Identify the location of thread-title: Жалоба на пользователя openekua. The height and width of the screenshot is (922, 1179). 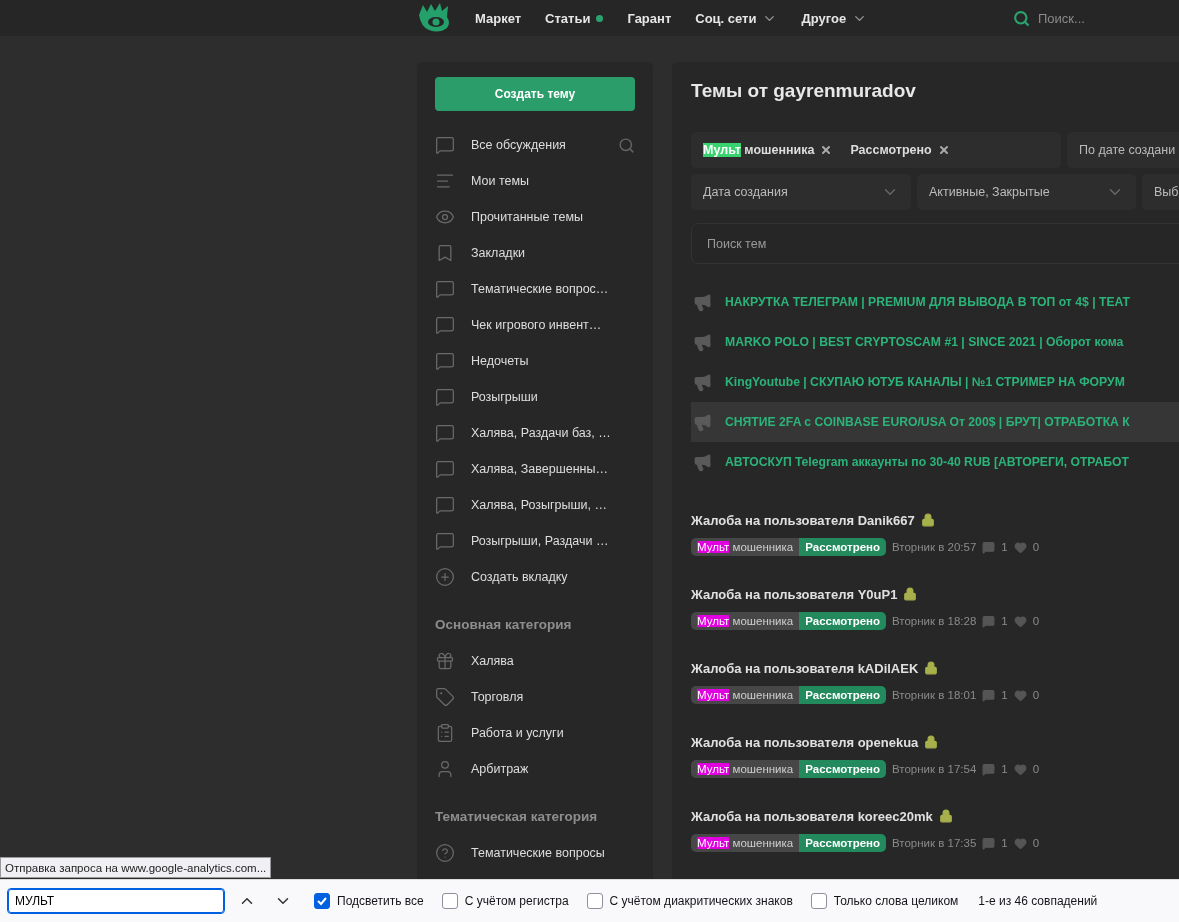
(935, 742).